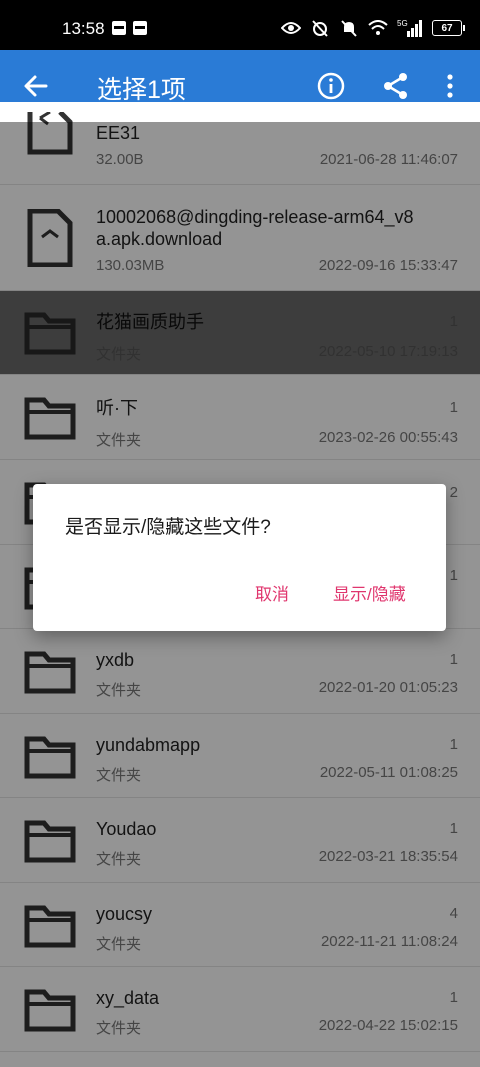  I want to click on dialog-message: 是否显示/隐藏这些文件?, so click(168, 527).